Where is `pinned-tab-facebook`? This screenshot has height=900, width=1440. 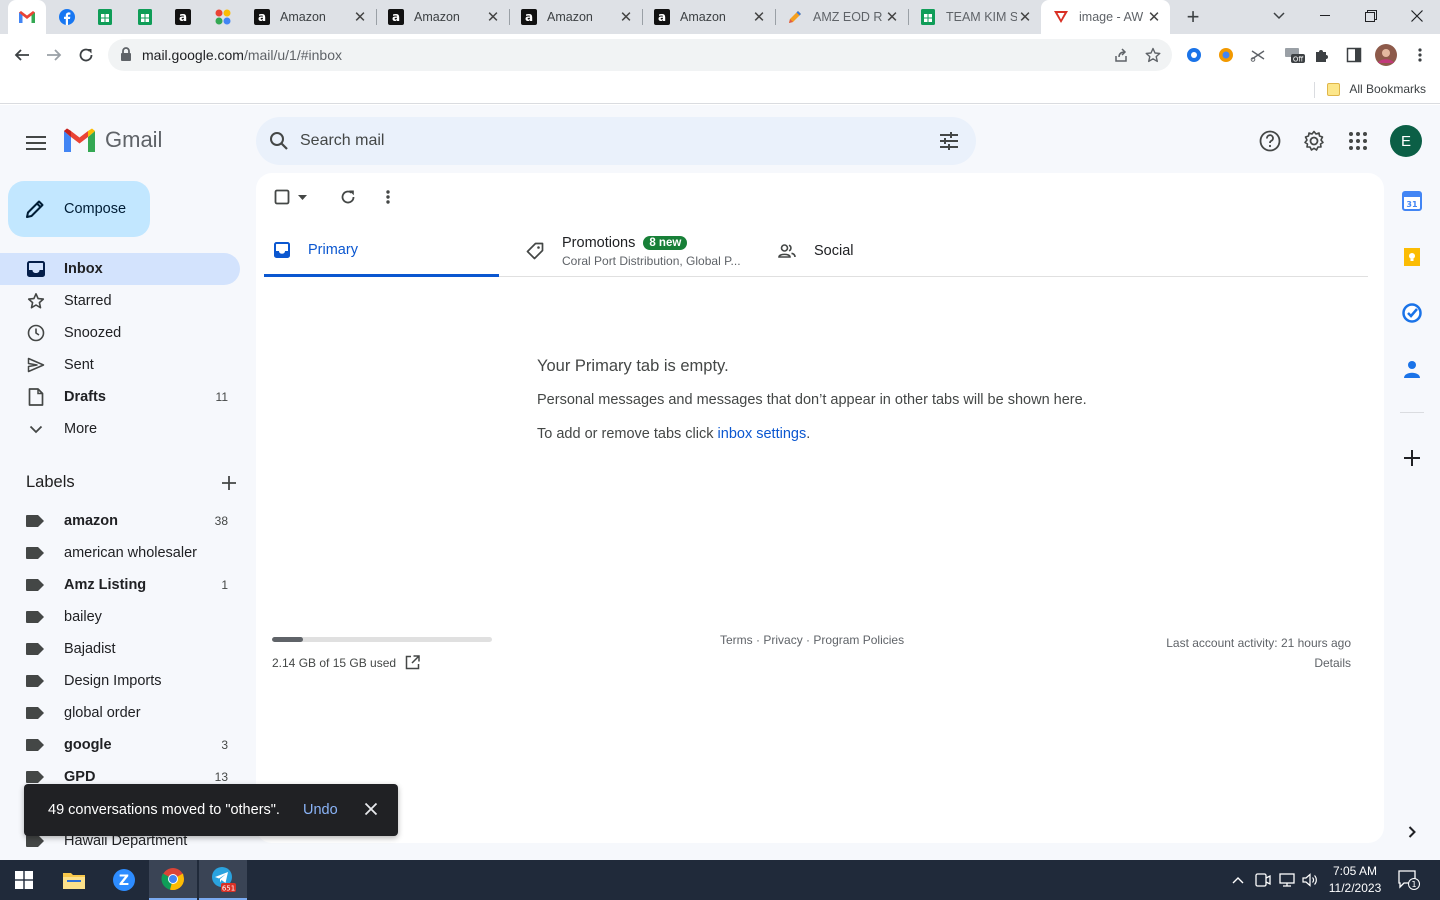 pinned-tab-facebook is located at coordinates (67, 17).